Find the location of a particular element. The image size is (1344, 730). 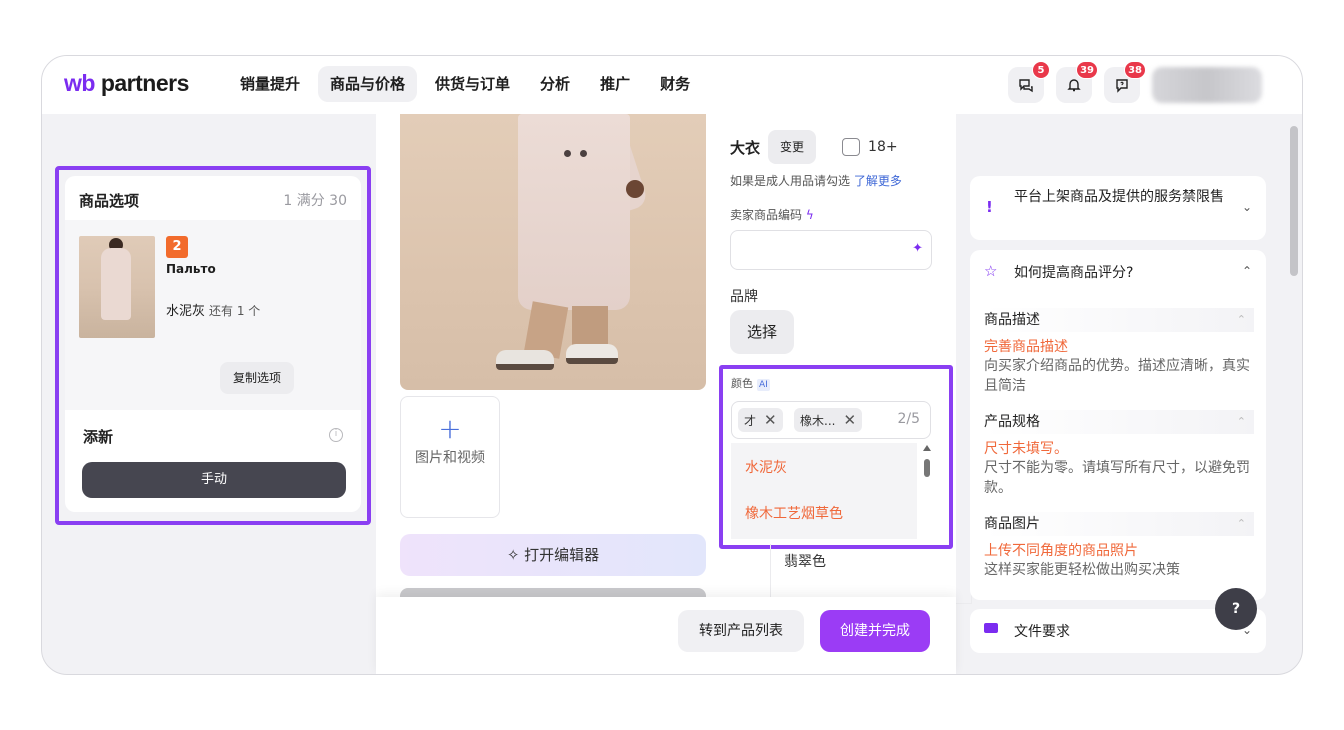

tip-description: 向买家介绍商品的优势。描述应清晰，真实且简洁 is located at coordinates (1117, 376).